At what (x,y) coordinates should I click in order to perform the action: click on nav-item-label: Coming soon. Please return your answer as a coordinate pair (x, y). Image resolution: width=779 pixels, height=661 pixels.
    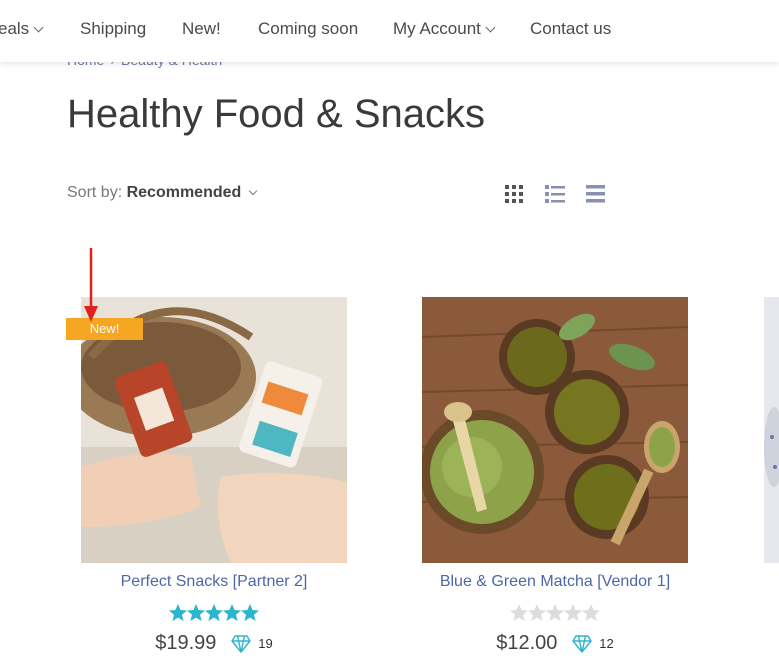
    Looking at the image, I should click on (308, 28).